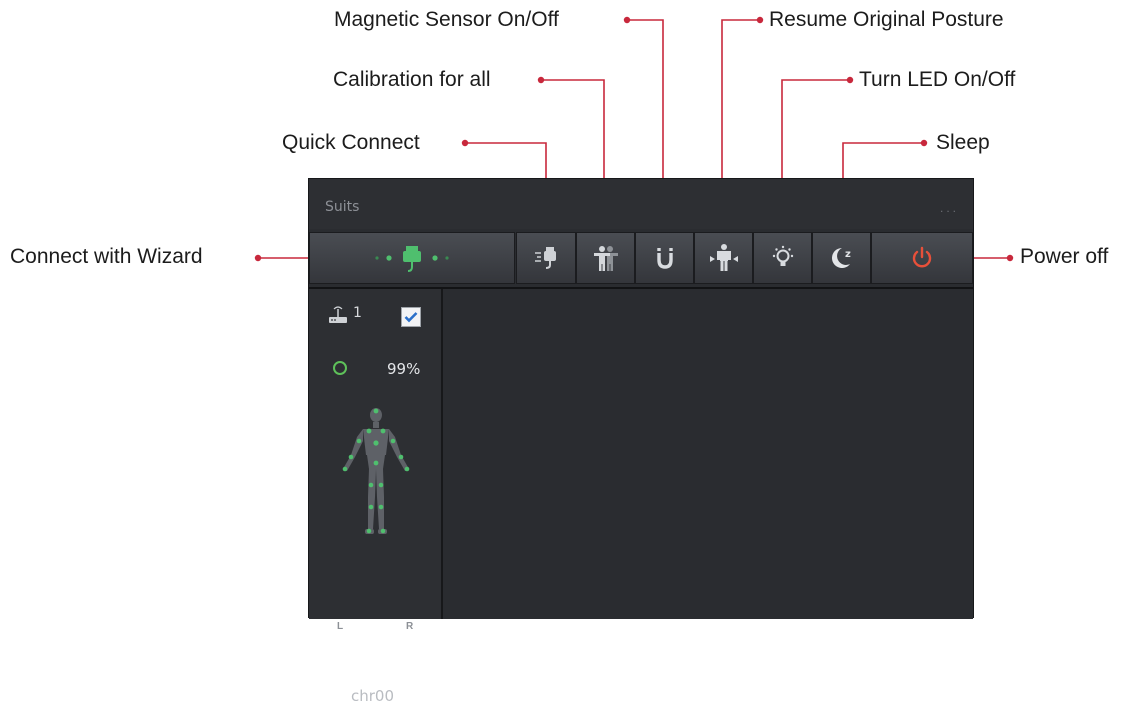 This screenshot has width=1144, height=705. I want to click on suit-select-checkbox, so click(411, 317).